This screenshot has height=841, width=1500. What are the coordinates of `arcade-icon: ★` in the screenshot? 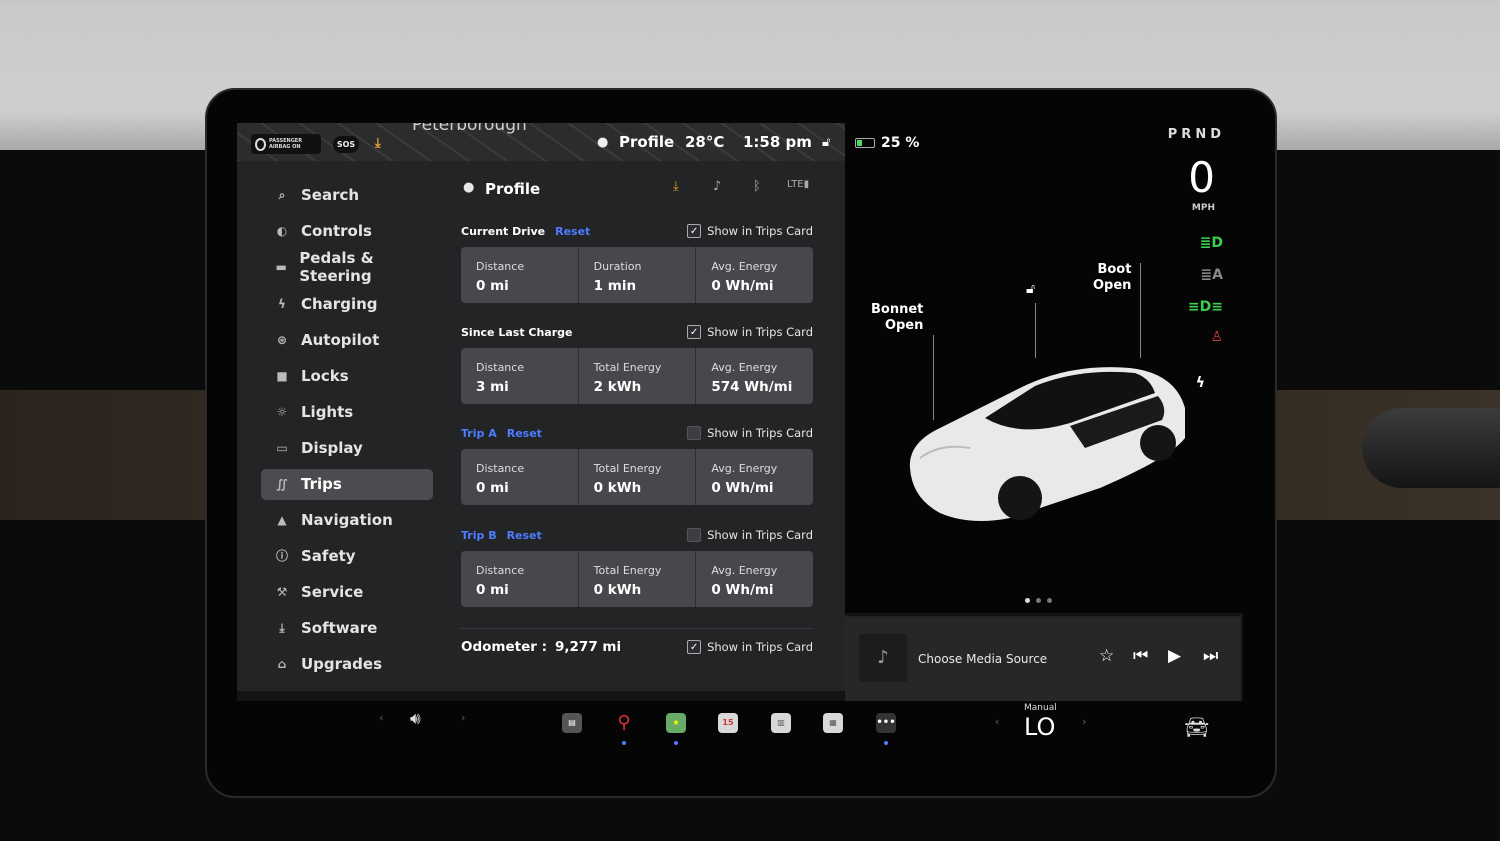 It's located at (676, 723).